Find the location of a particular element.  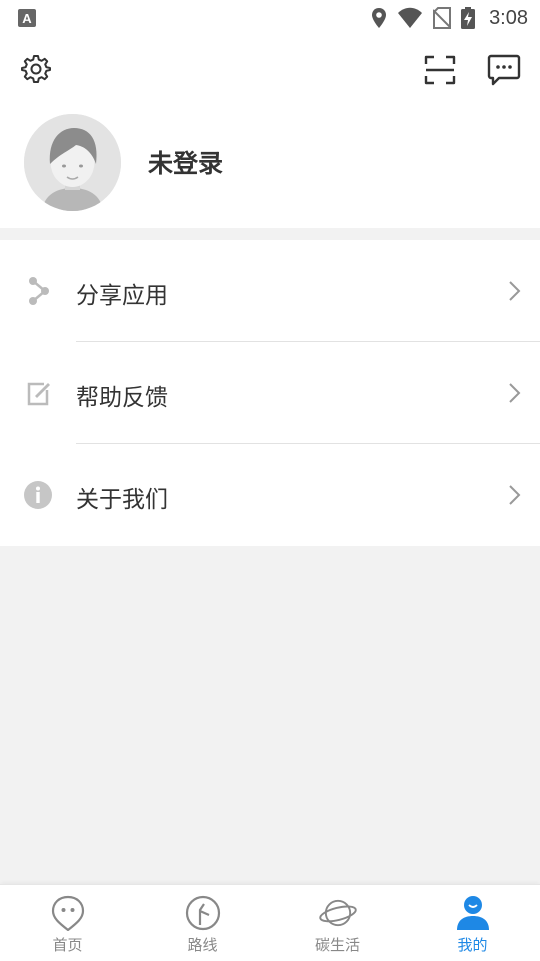

login-status-label: 未登录 is located at coordinates (185, 162).